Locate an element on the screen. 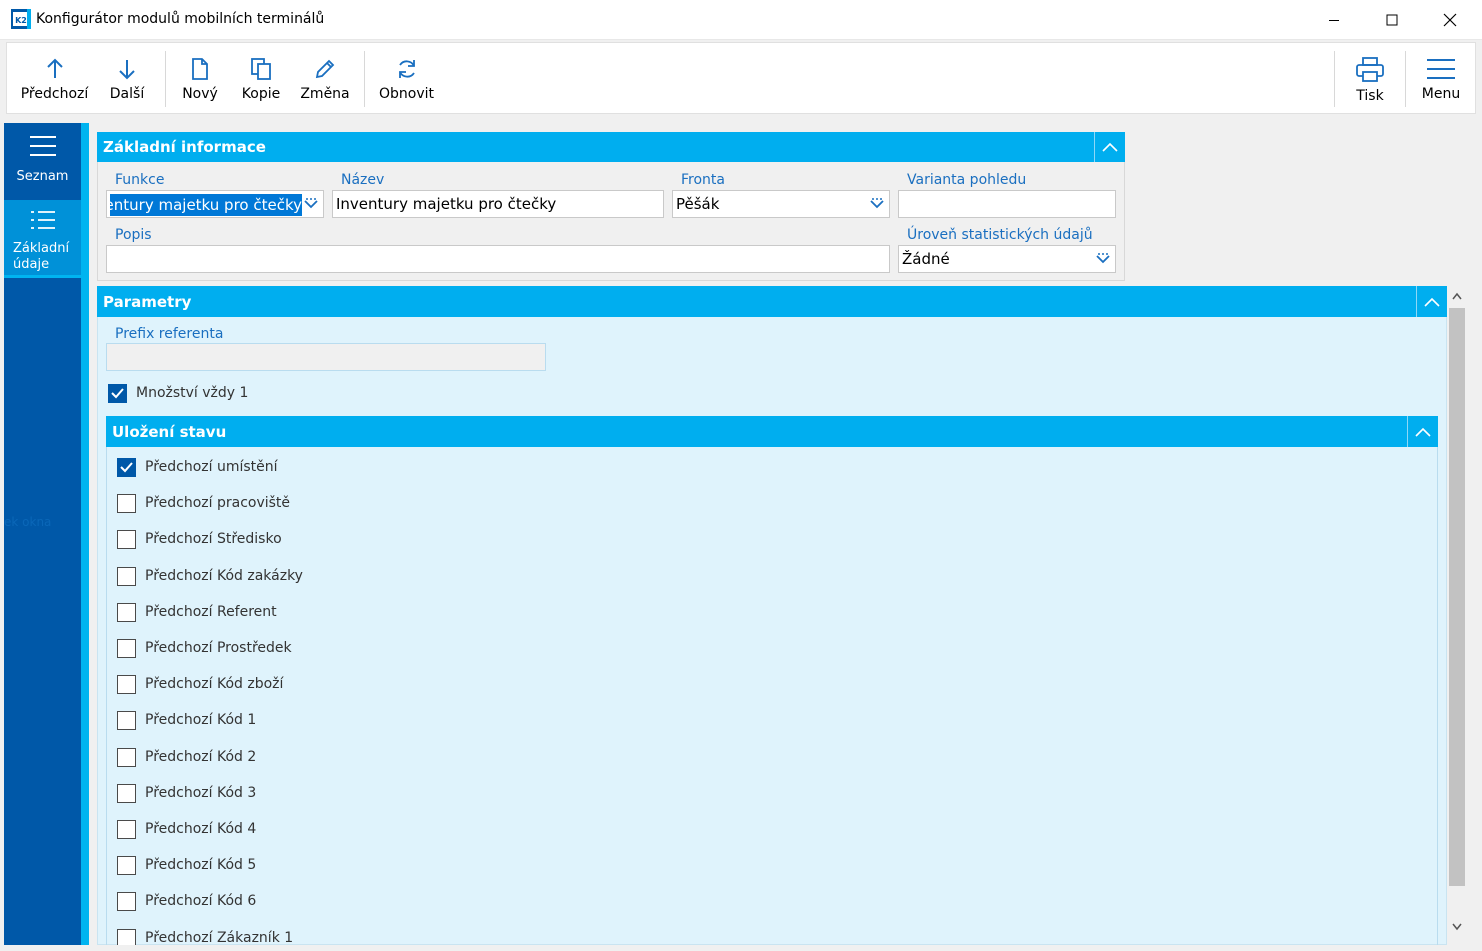  state-checkbox-label: Předchozí Kód 6 is located at coordinates (201, 901).